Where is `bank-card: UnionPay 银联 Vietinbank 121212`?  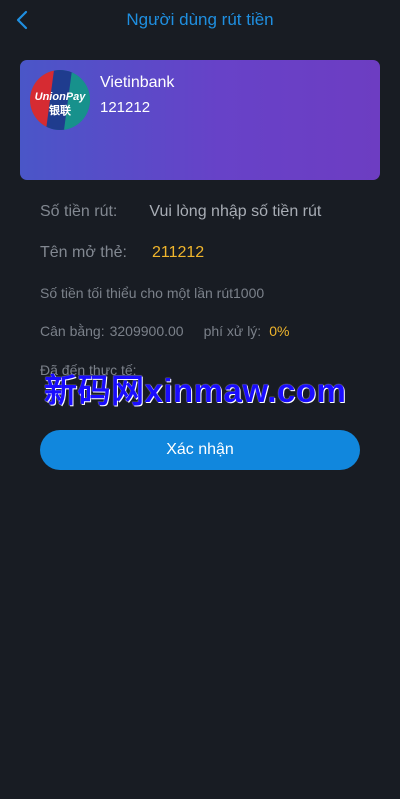 bank-card: UnionPay 银联 Vietinbank 121212 is located at coordinates (200, 120).